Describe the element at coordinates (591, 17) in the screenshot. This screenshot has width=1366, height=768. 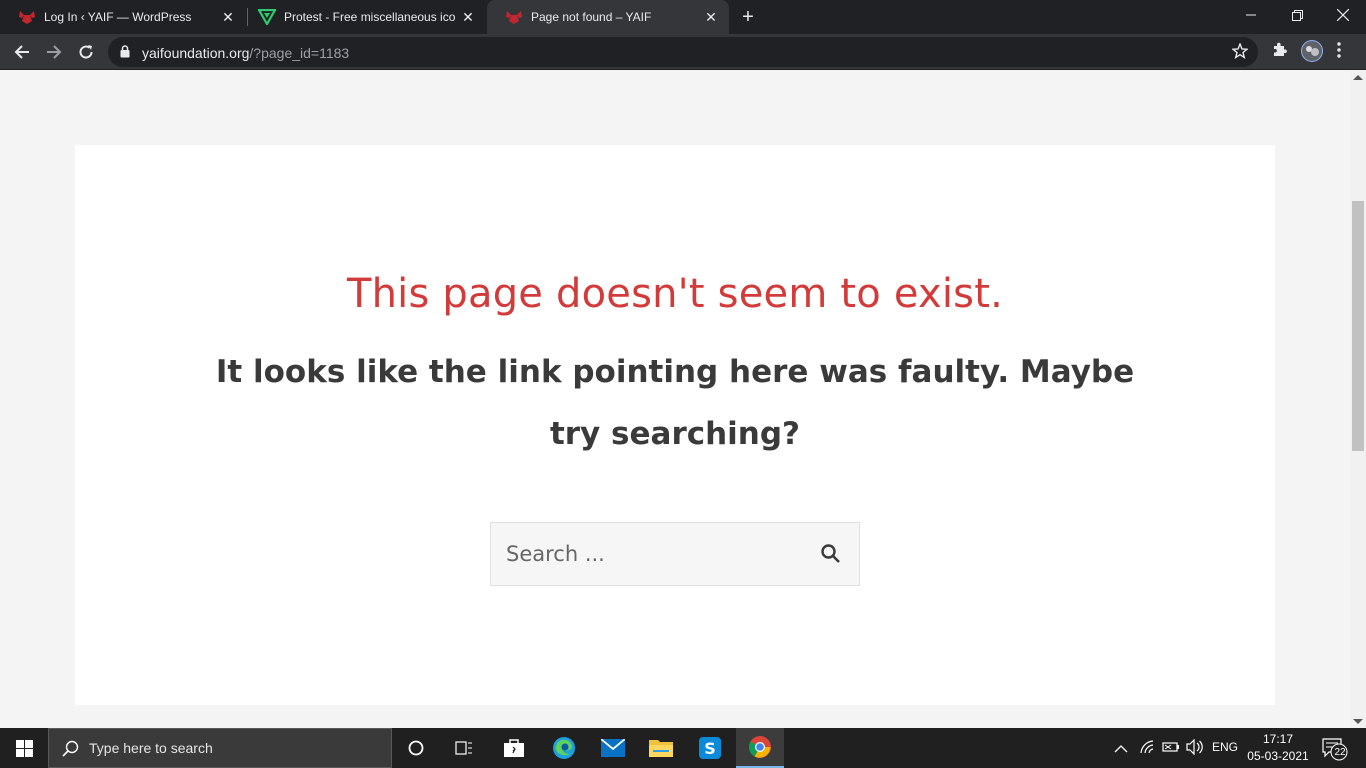
I see `tab-title: Page not found – YAIF` at that location.